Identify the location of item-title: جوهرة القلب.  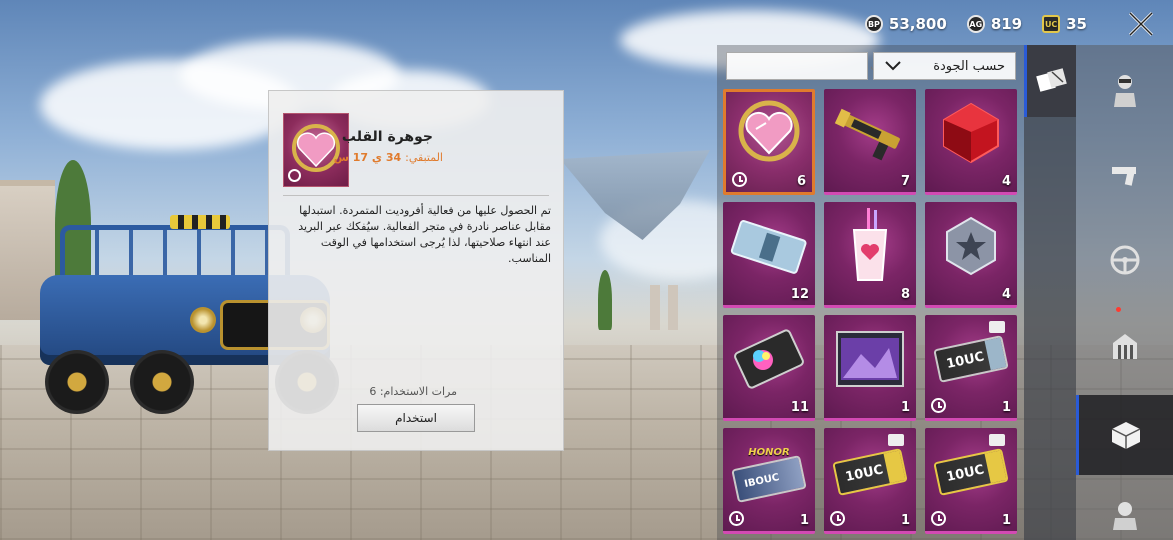
(387, 137).